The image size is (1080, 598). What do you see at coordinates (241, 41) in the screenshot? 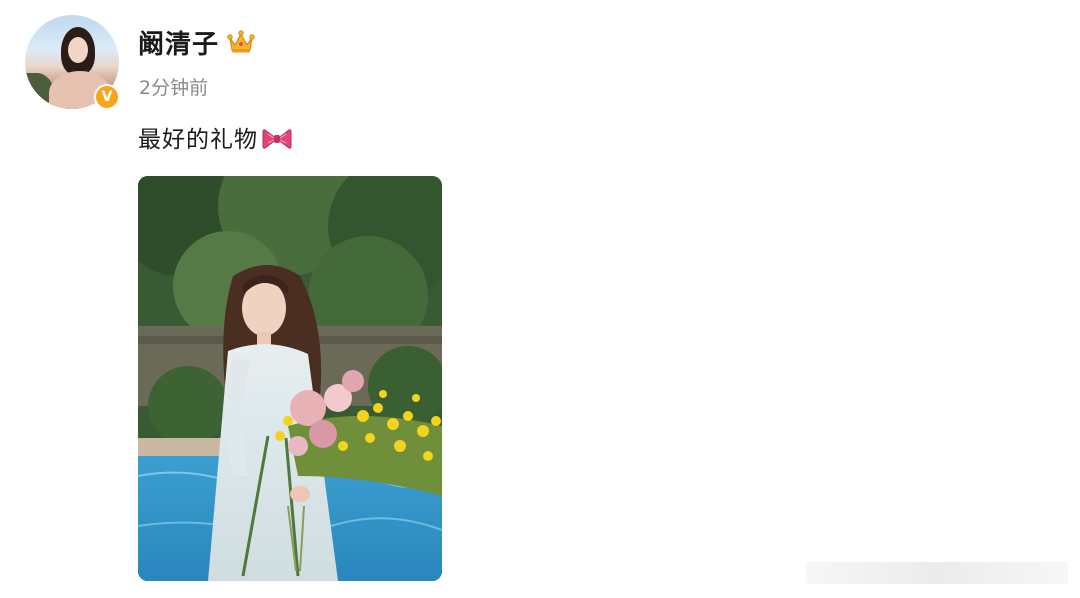
I see `crown-icon` at bounding box center [241, 41].